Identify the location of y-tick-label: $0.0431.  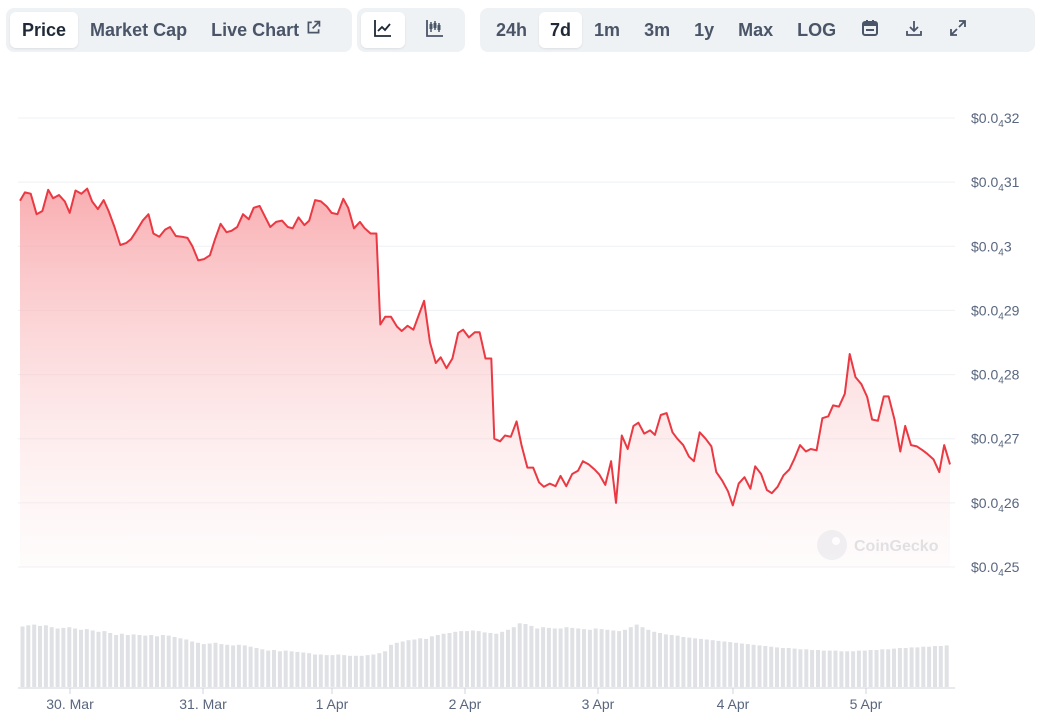
(995, 184).